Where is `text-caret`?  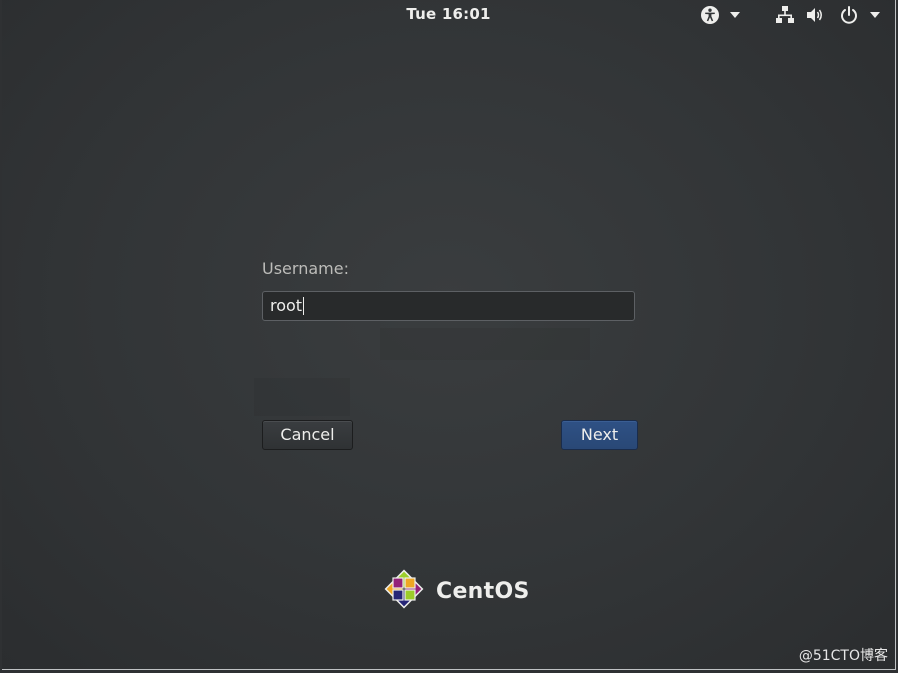
text-caret is located at coordinates (304, 306).